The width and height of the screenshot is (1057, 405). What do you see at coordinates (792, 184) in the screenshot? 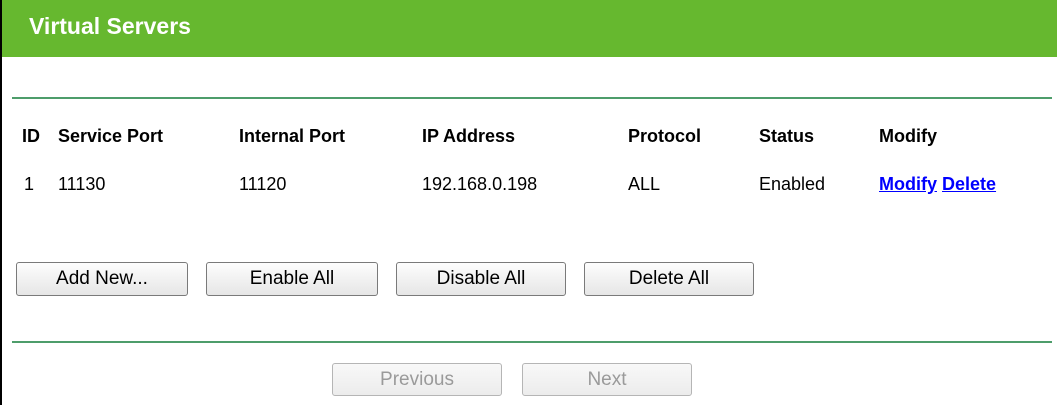
I see `row-status: Enabled` at bounding box center [792, 184].